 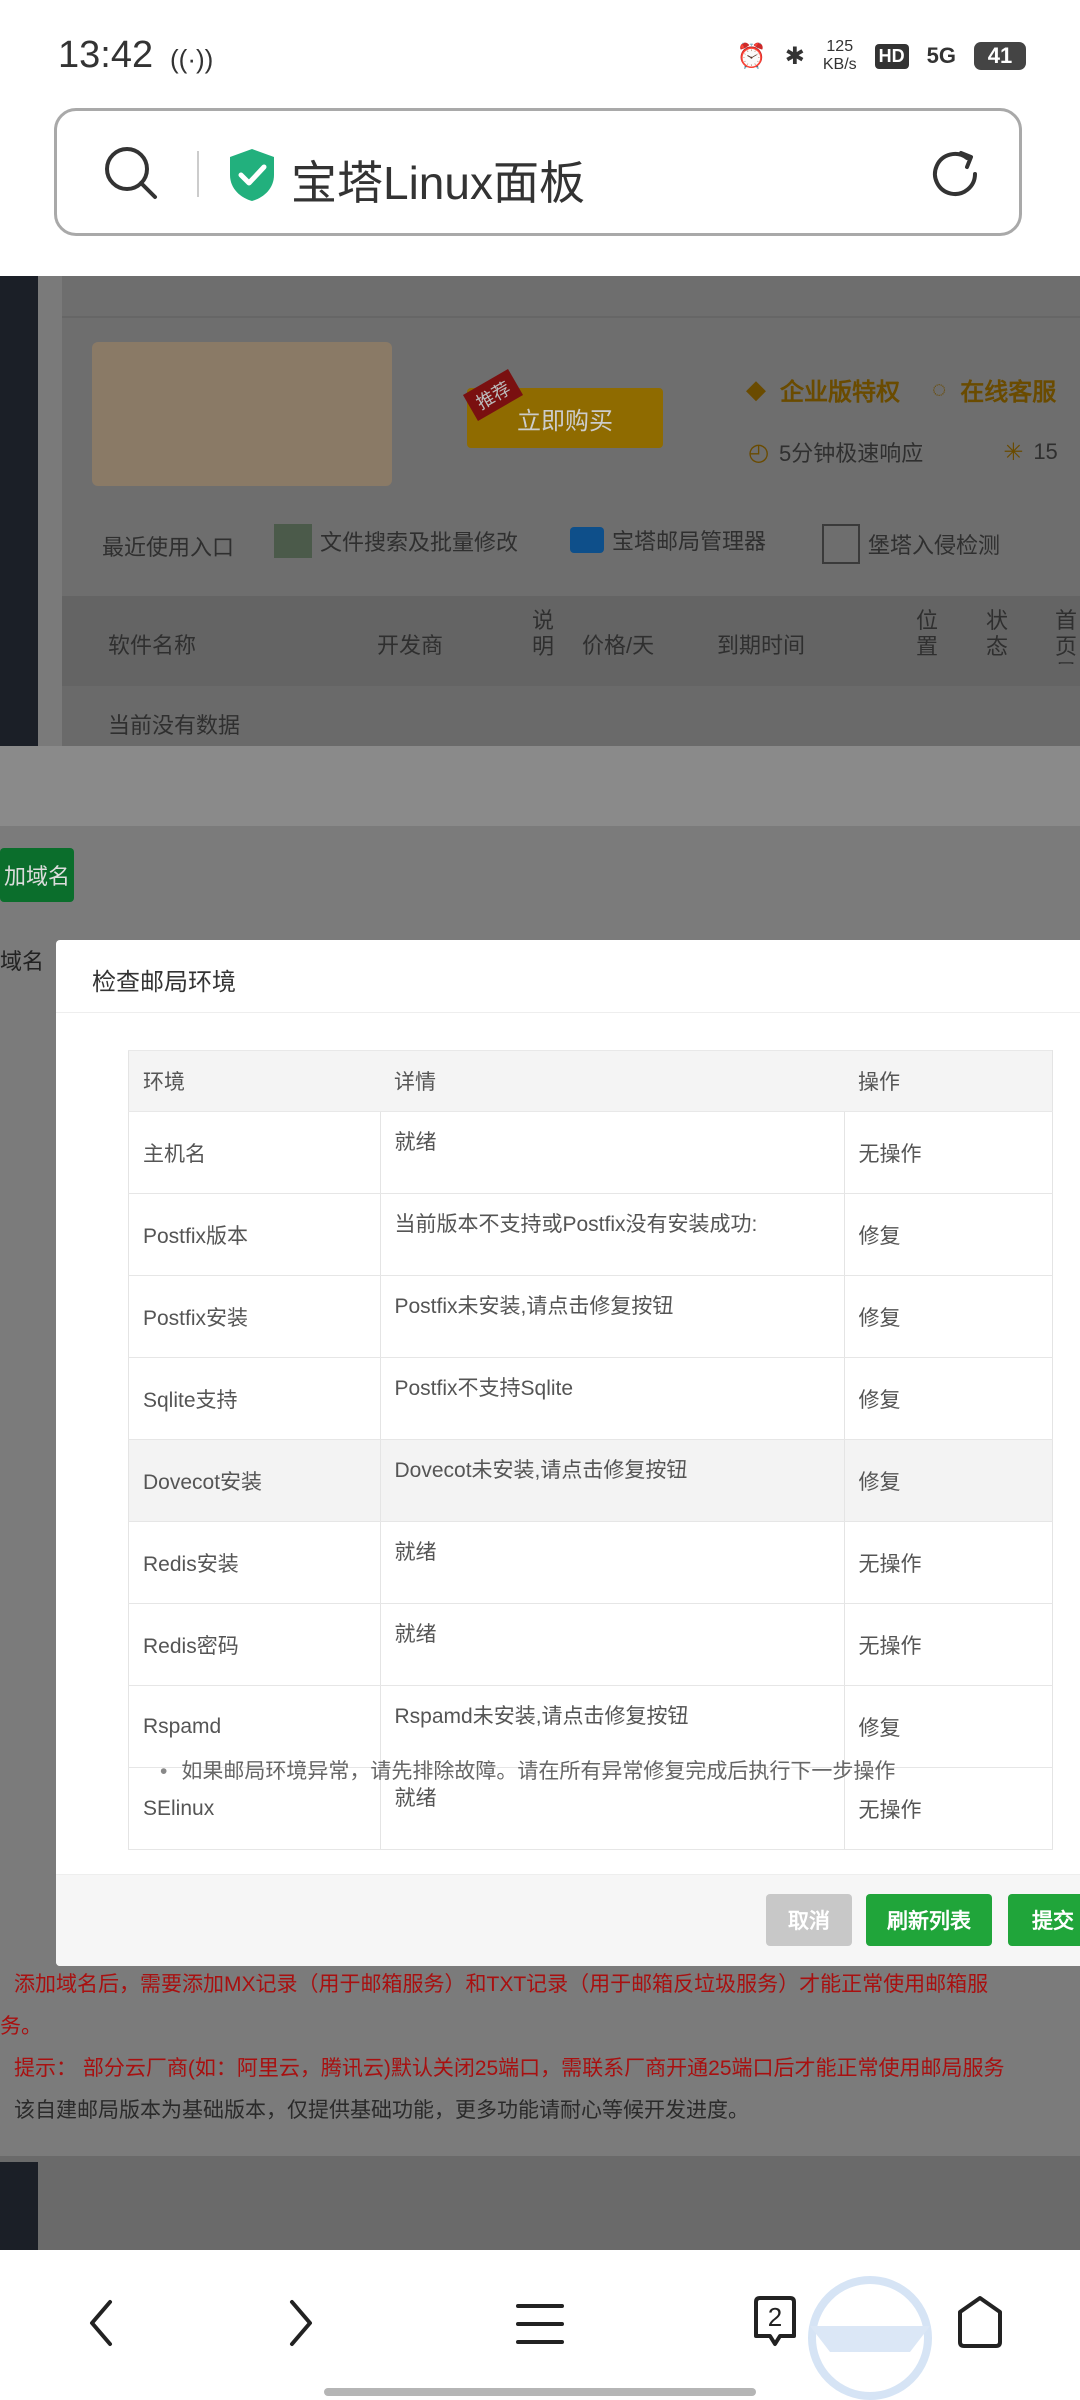 What do you see at coordinates (911, 544) in the screenshot?
I see `recent-item-intrusion: 堡塔入侵检测` at bounding box center [911, 544].